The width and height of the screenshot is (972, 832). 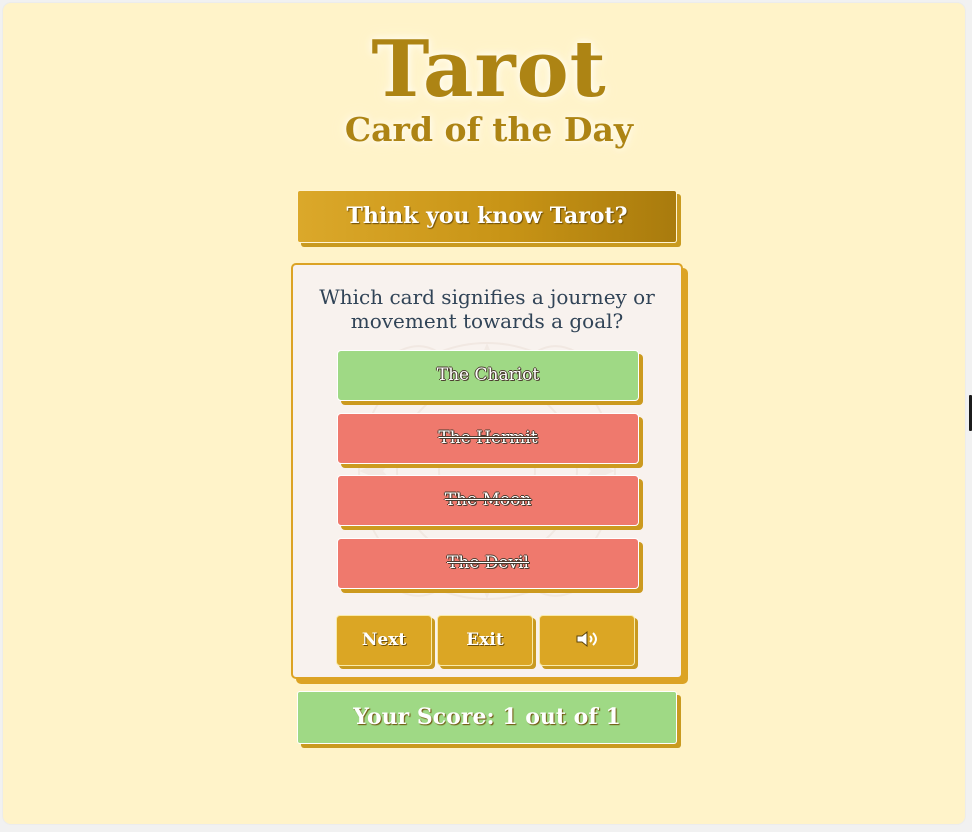 What do you see at coordinates (488, 375) in the screenshot?
I see `answer-button-the-chariot: The Chariot` at bounding box center [488, 375].